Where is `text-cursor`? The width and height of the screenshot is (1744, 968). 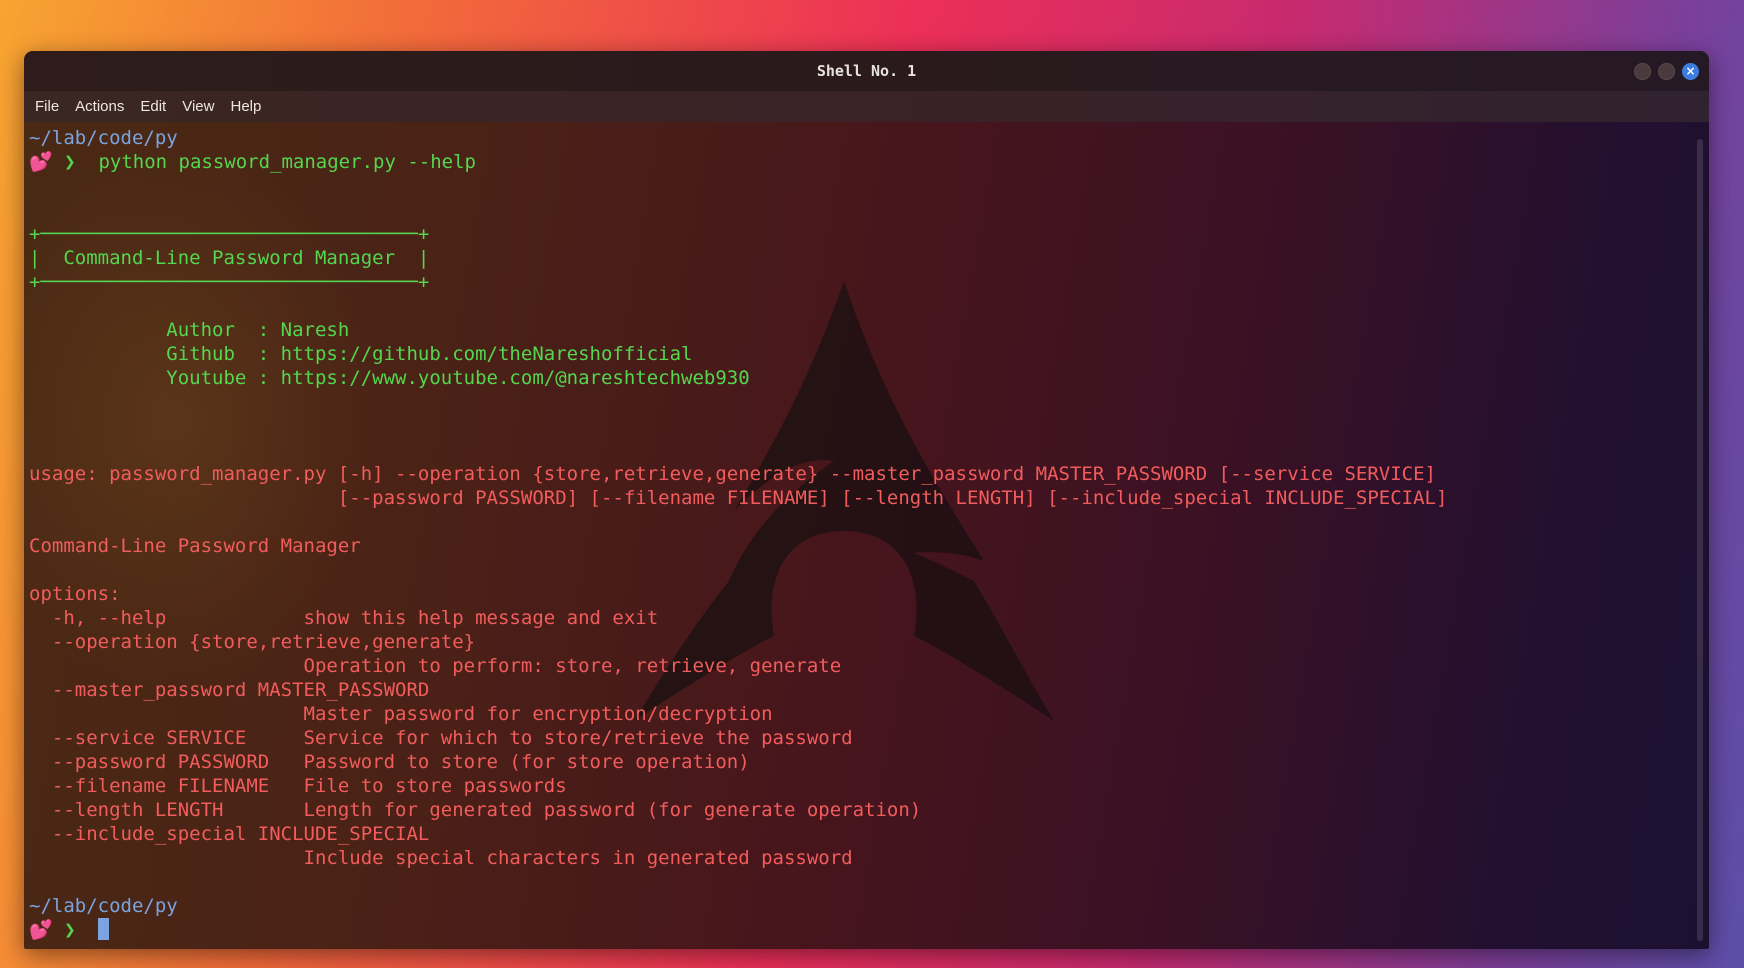 text-cursor is located at coordinates (104, 929).